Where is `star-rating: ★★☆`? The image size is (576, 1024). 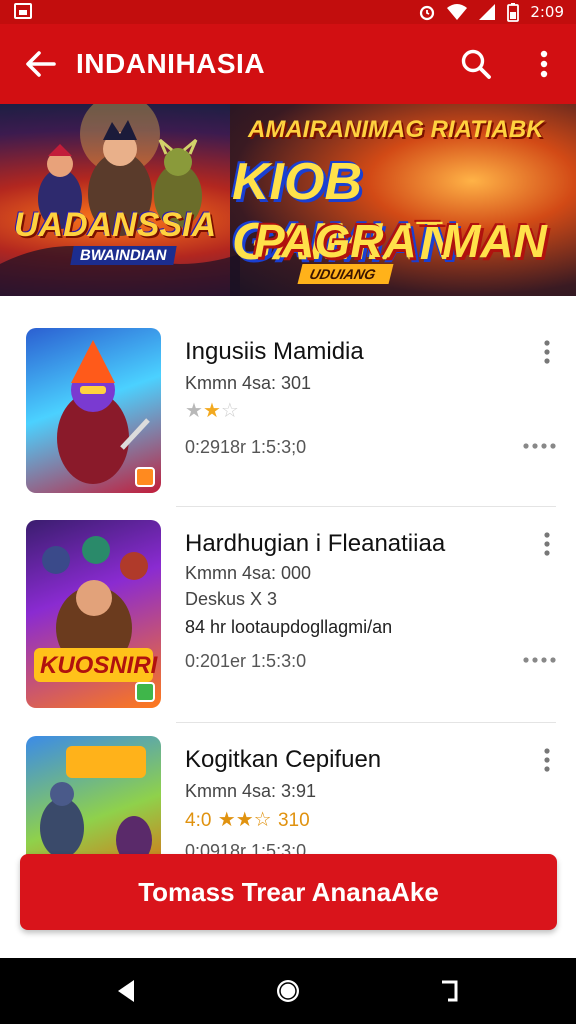
star-rating: ★★☆ is located at coordinates (212, 410).